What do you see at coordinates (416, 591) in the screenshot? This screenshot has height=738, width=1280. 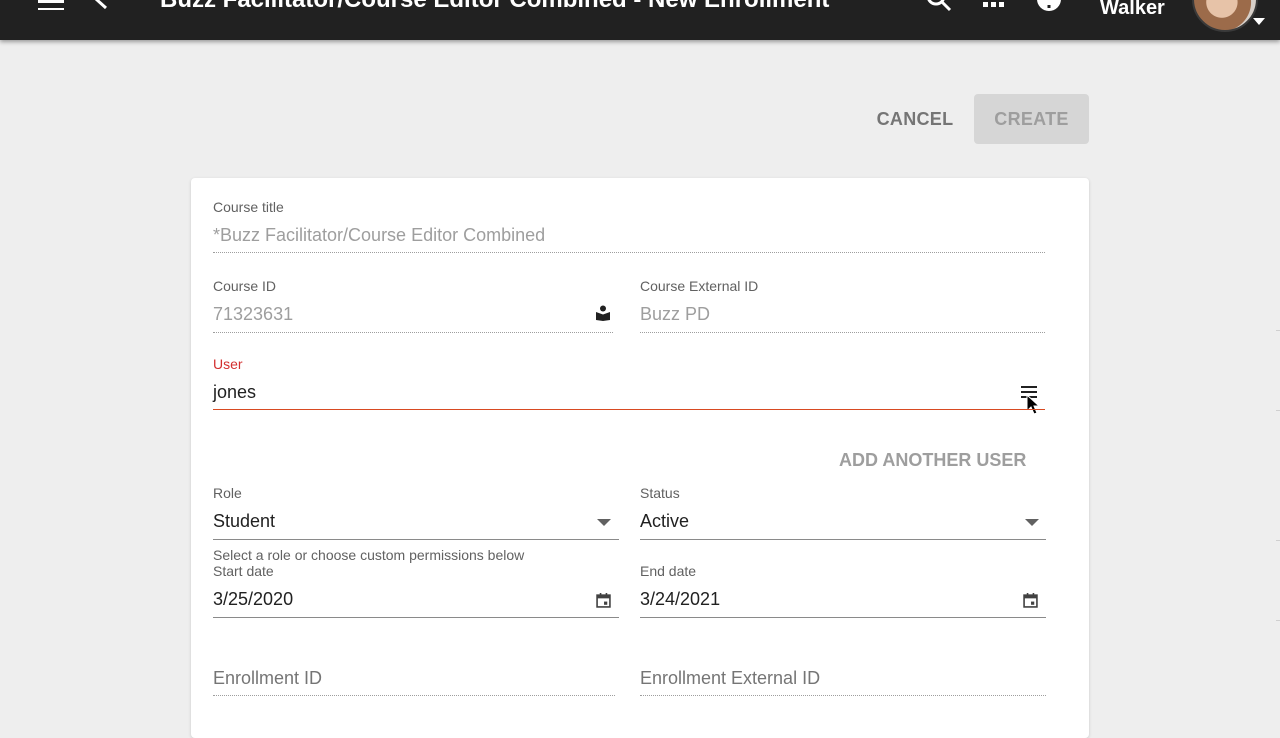 I see `start-date-field: Start date 3/25/2020` at bounding box center [416, 591].